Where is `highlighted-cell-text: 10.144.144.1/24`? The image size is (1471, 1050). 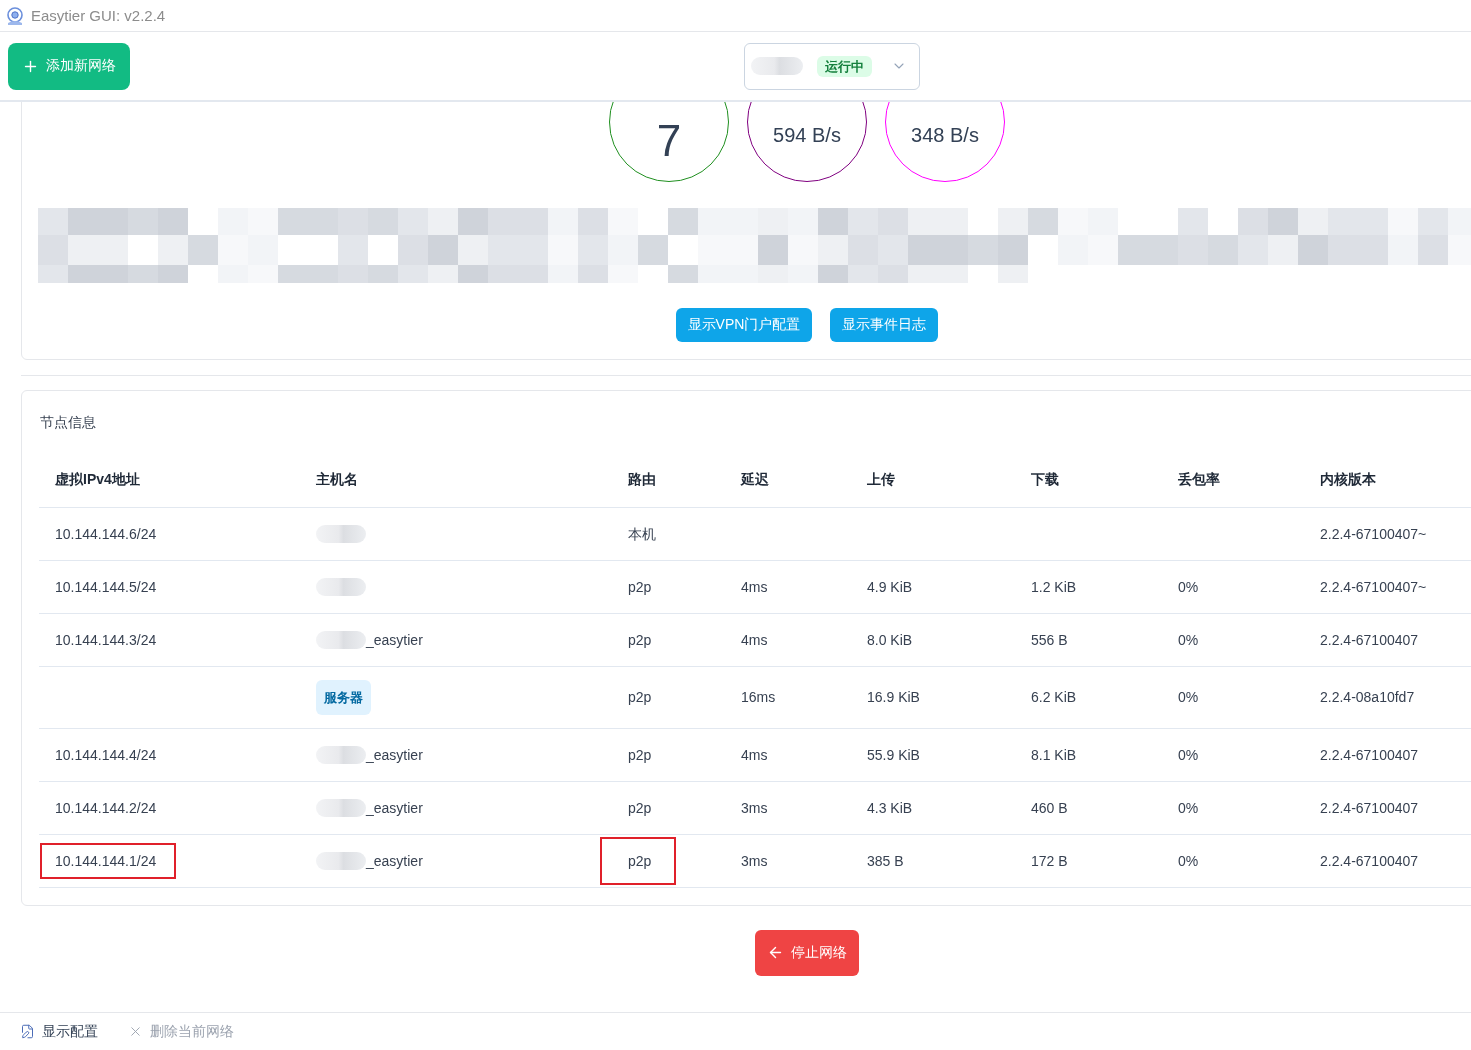
highlighted-cell-text: 10.144.144.1/24 is located at coordinates (108, 860).